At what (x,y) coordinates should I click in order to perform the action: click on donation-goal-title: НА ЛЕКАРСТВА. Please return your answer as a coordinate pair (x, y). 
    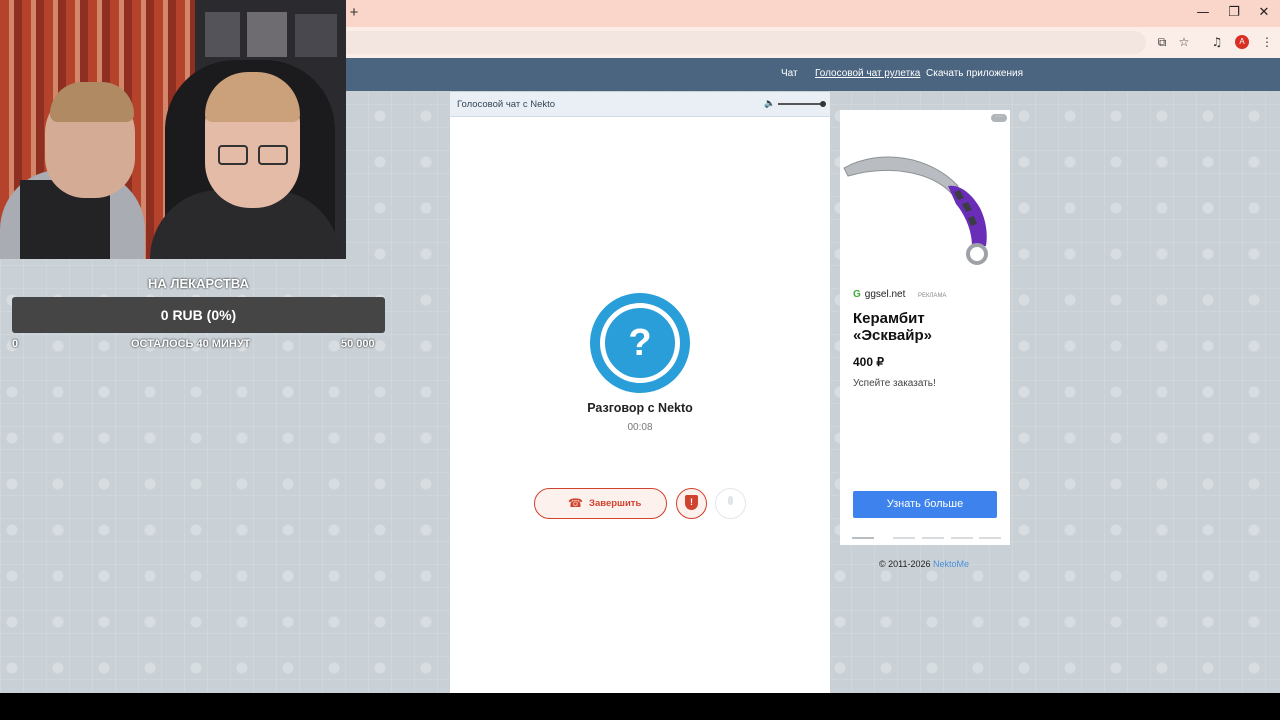
    Looking at the image, I should click on (198, 283).